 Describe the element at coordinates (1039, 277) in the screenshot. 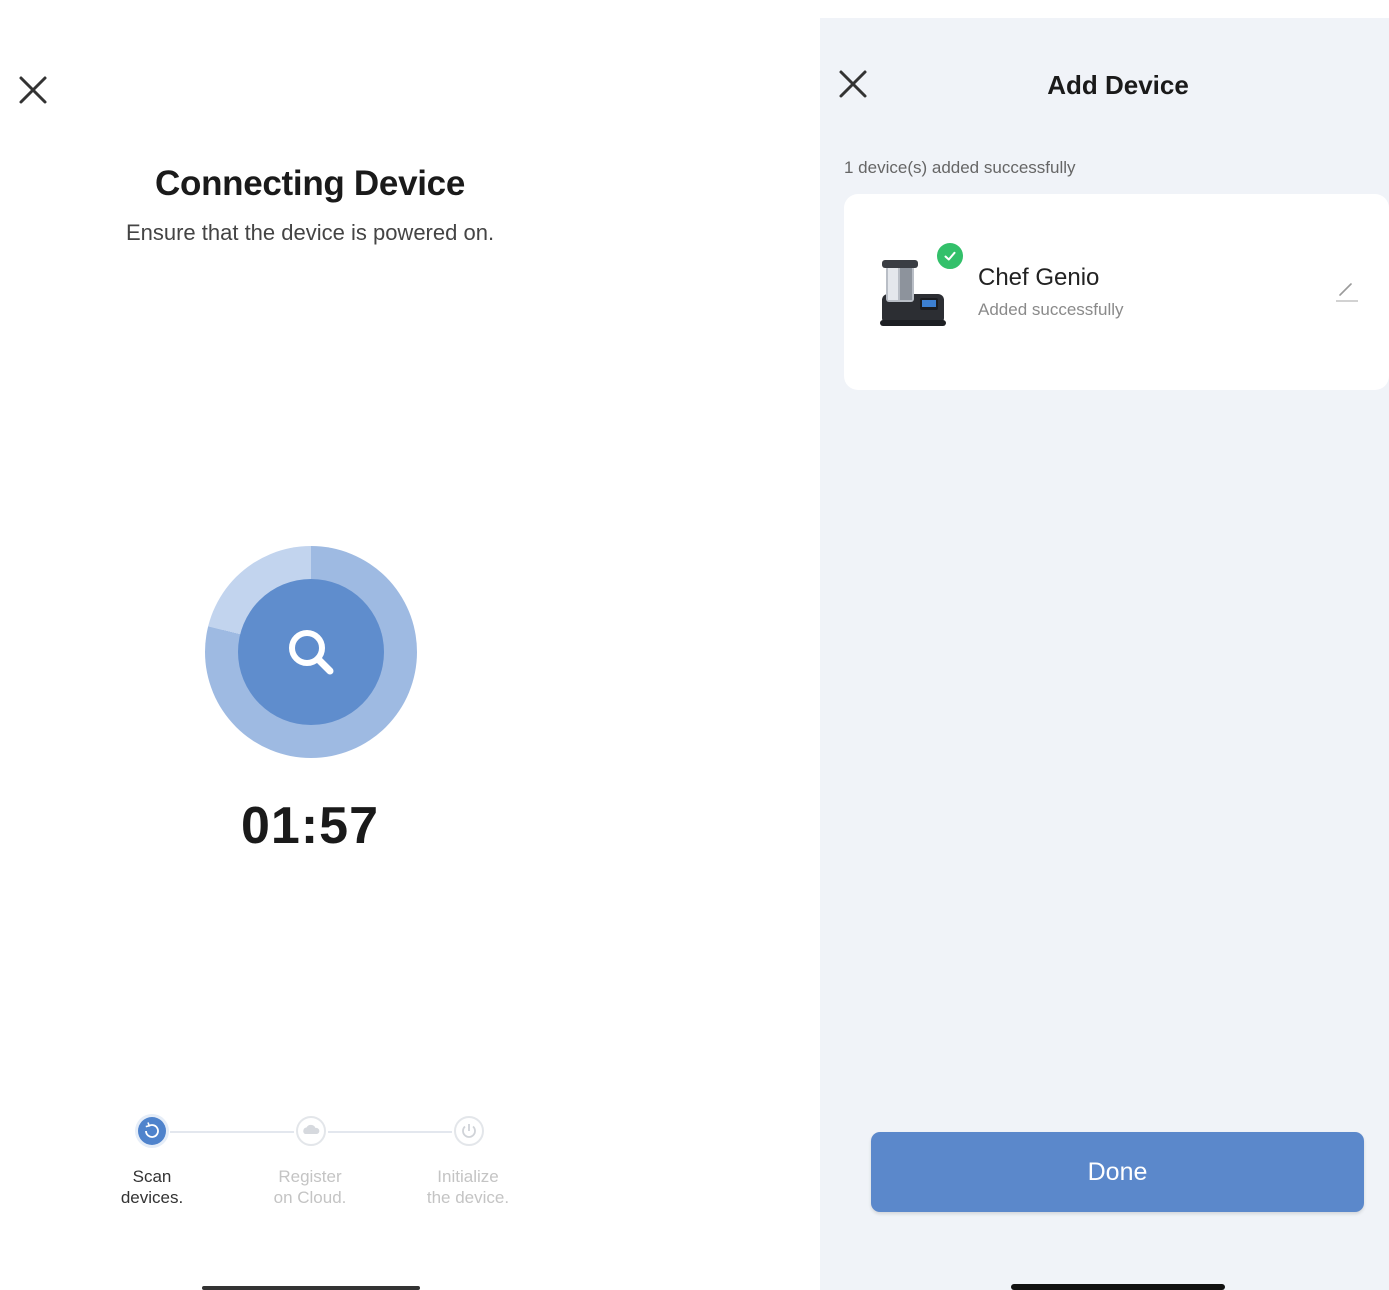

I see `device-name: Chef Genio` at that location.